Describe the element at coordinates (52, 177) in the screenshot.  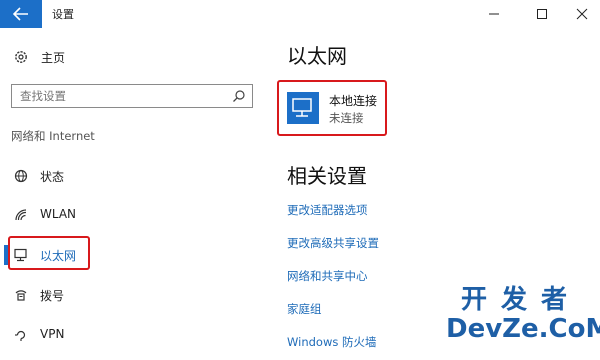
I see `sidebar-item-label: 状态` at that location.